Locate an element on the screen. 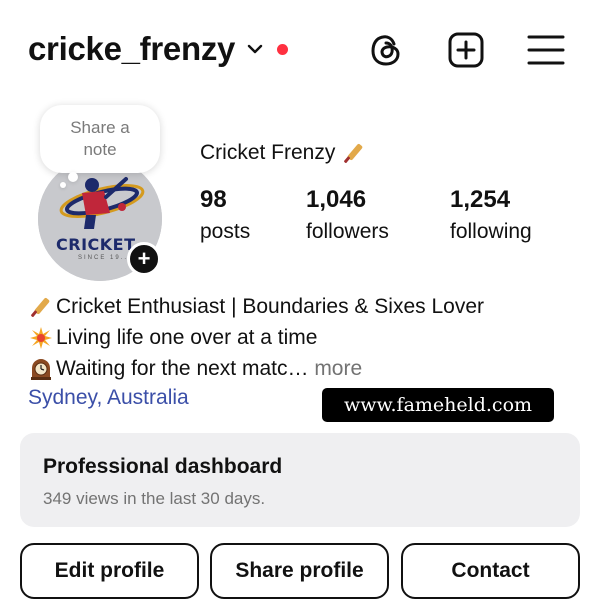  display-name-text: Cricket Frenzy is located at coordinates (268, 152).